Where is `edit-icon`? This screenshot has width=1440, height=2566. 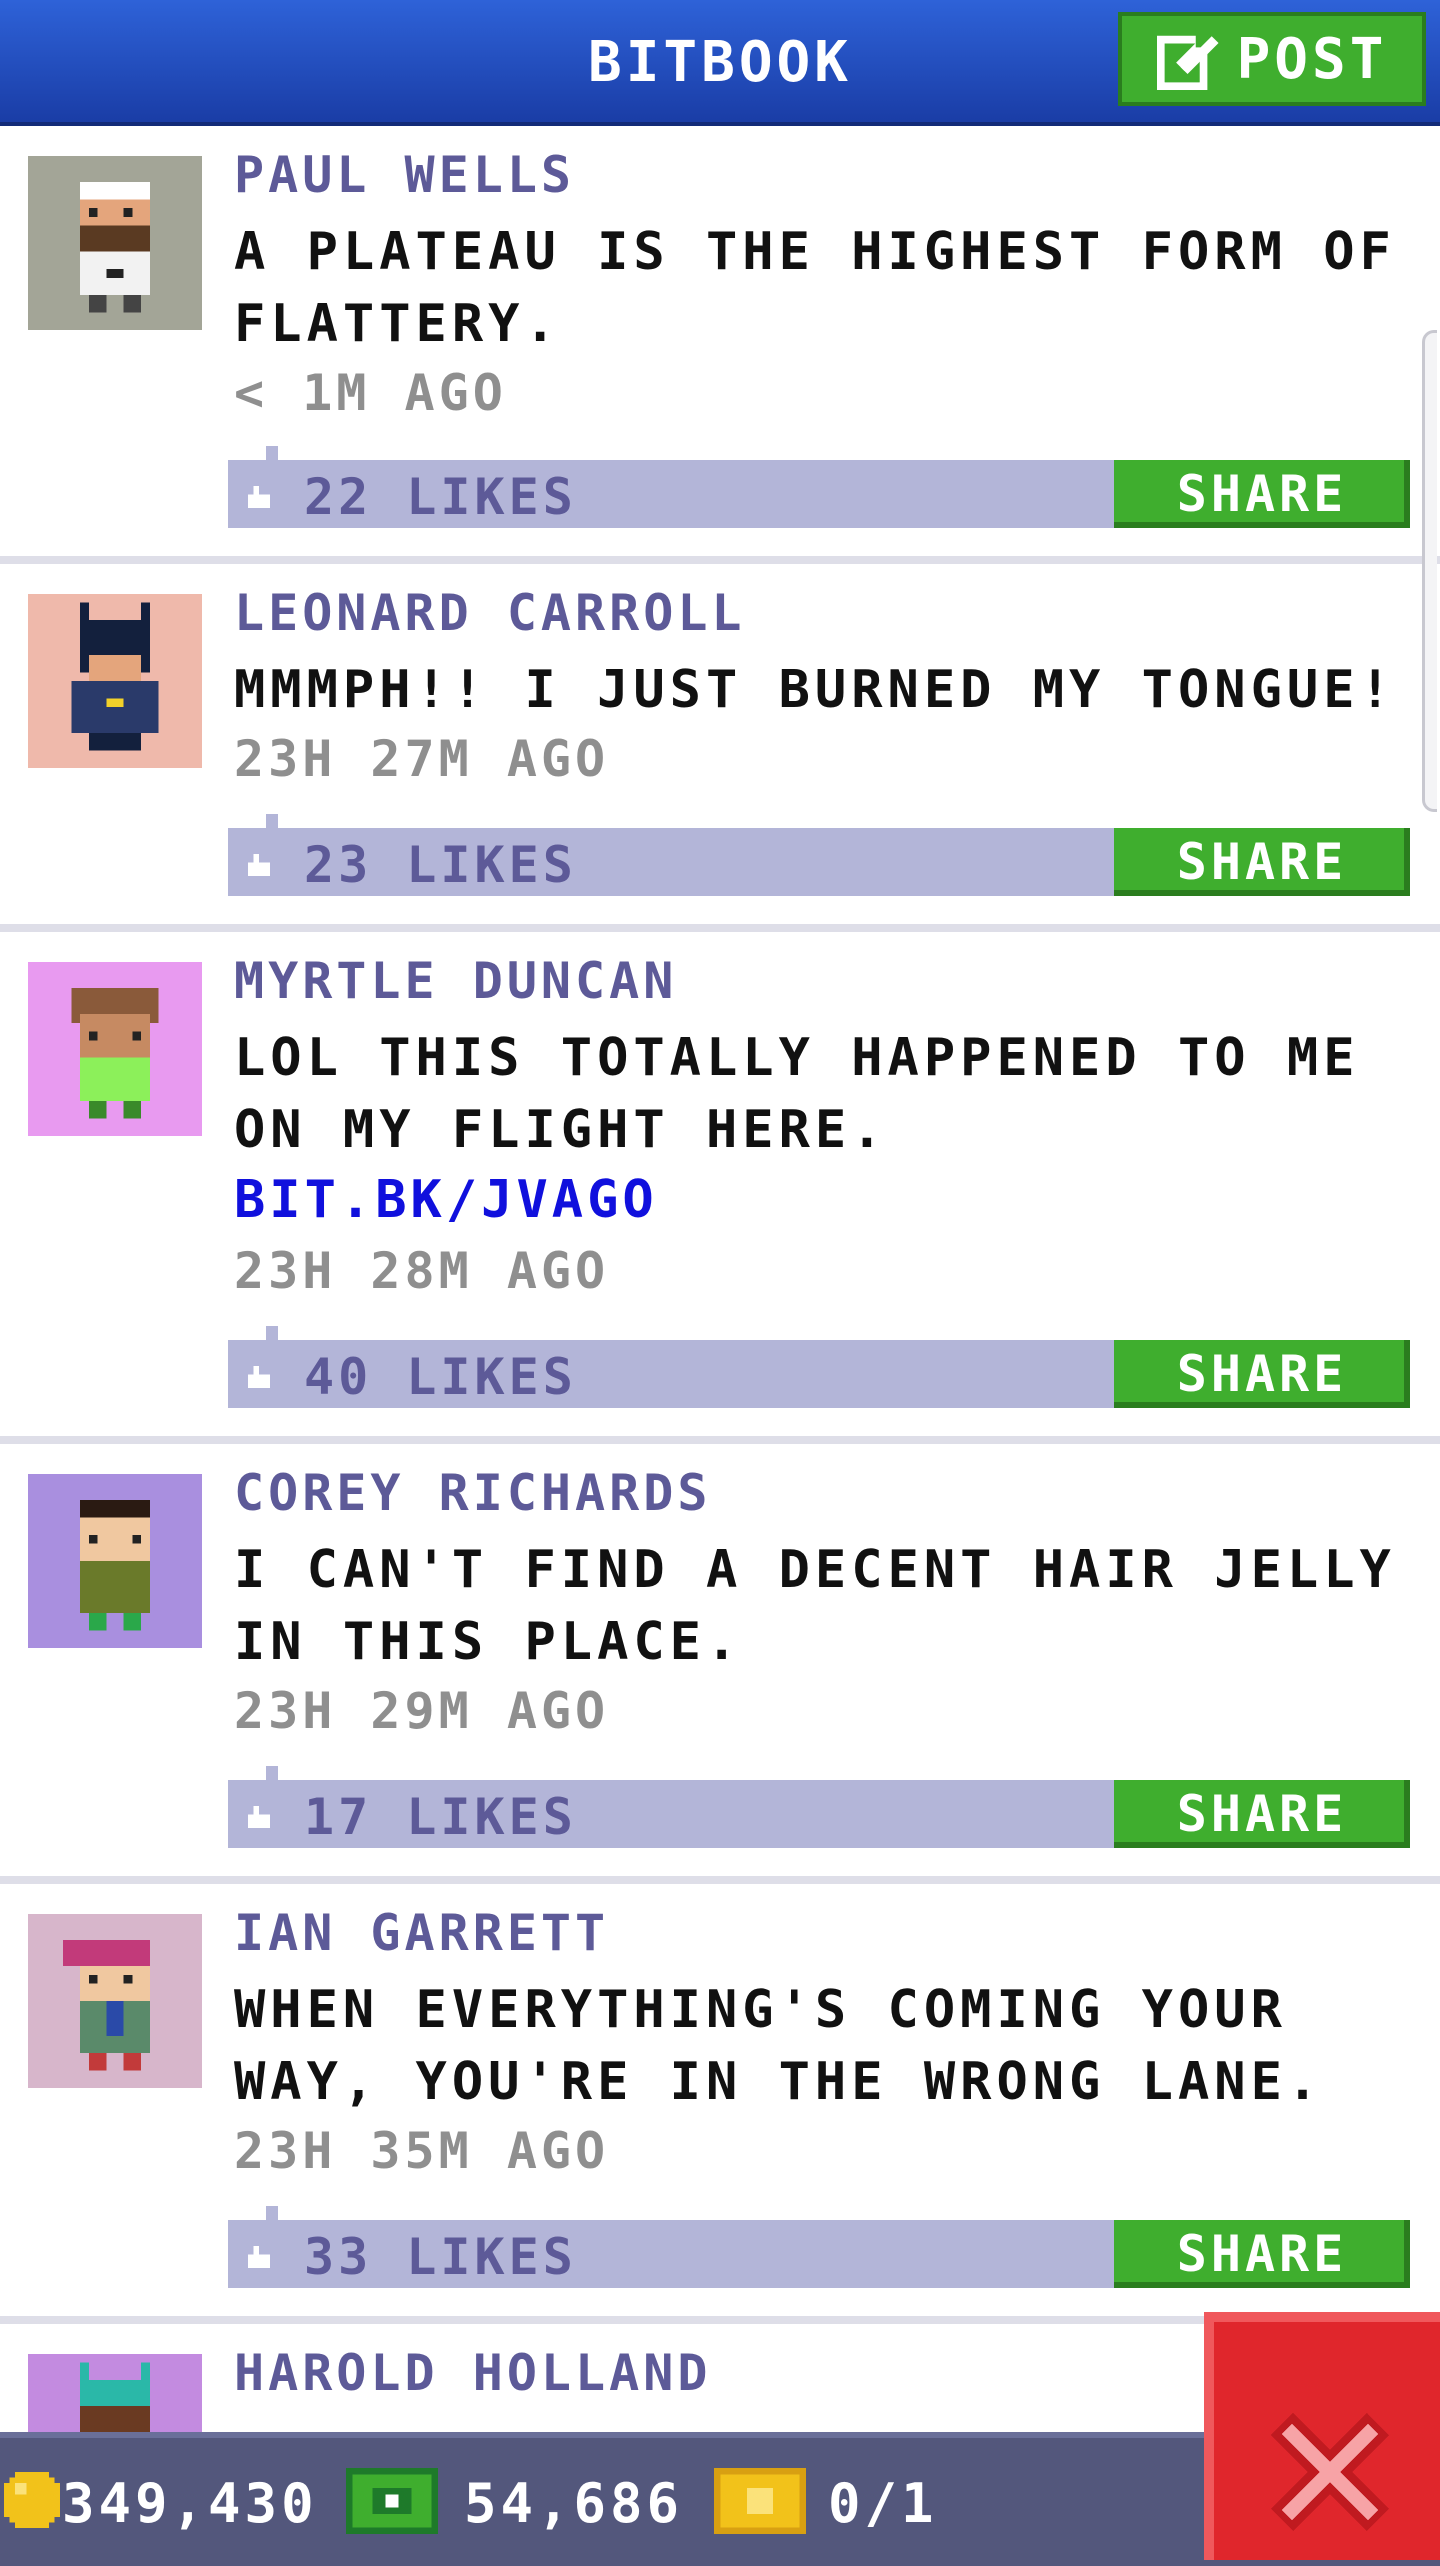
edit-icon is located at coordinates (1187, 59).